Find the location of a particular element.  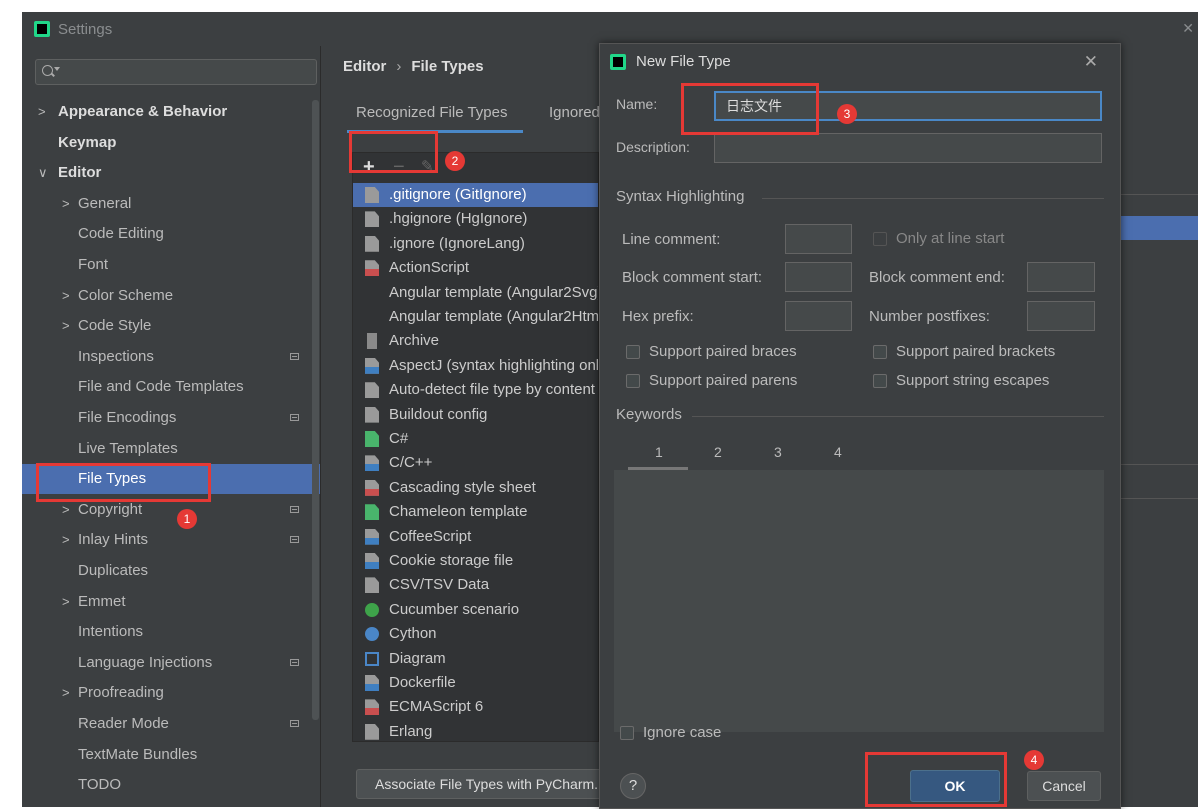

sidebar-item: Keymap is located at coordinates (171, 143).